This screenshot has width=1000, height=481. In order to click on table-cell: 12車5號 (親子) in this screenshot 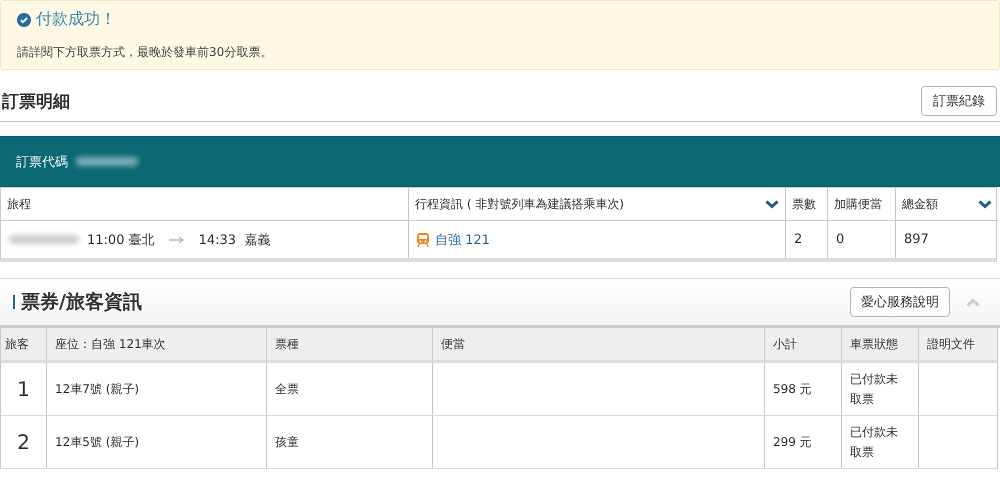, I will do `click(157, 442)`.